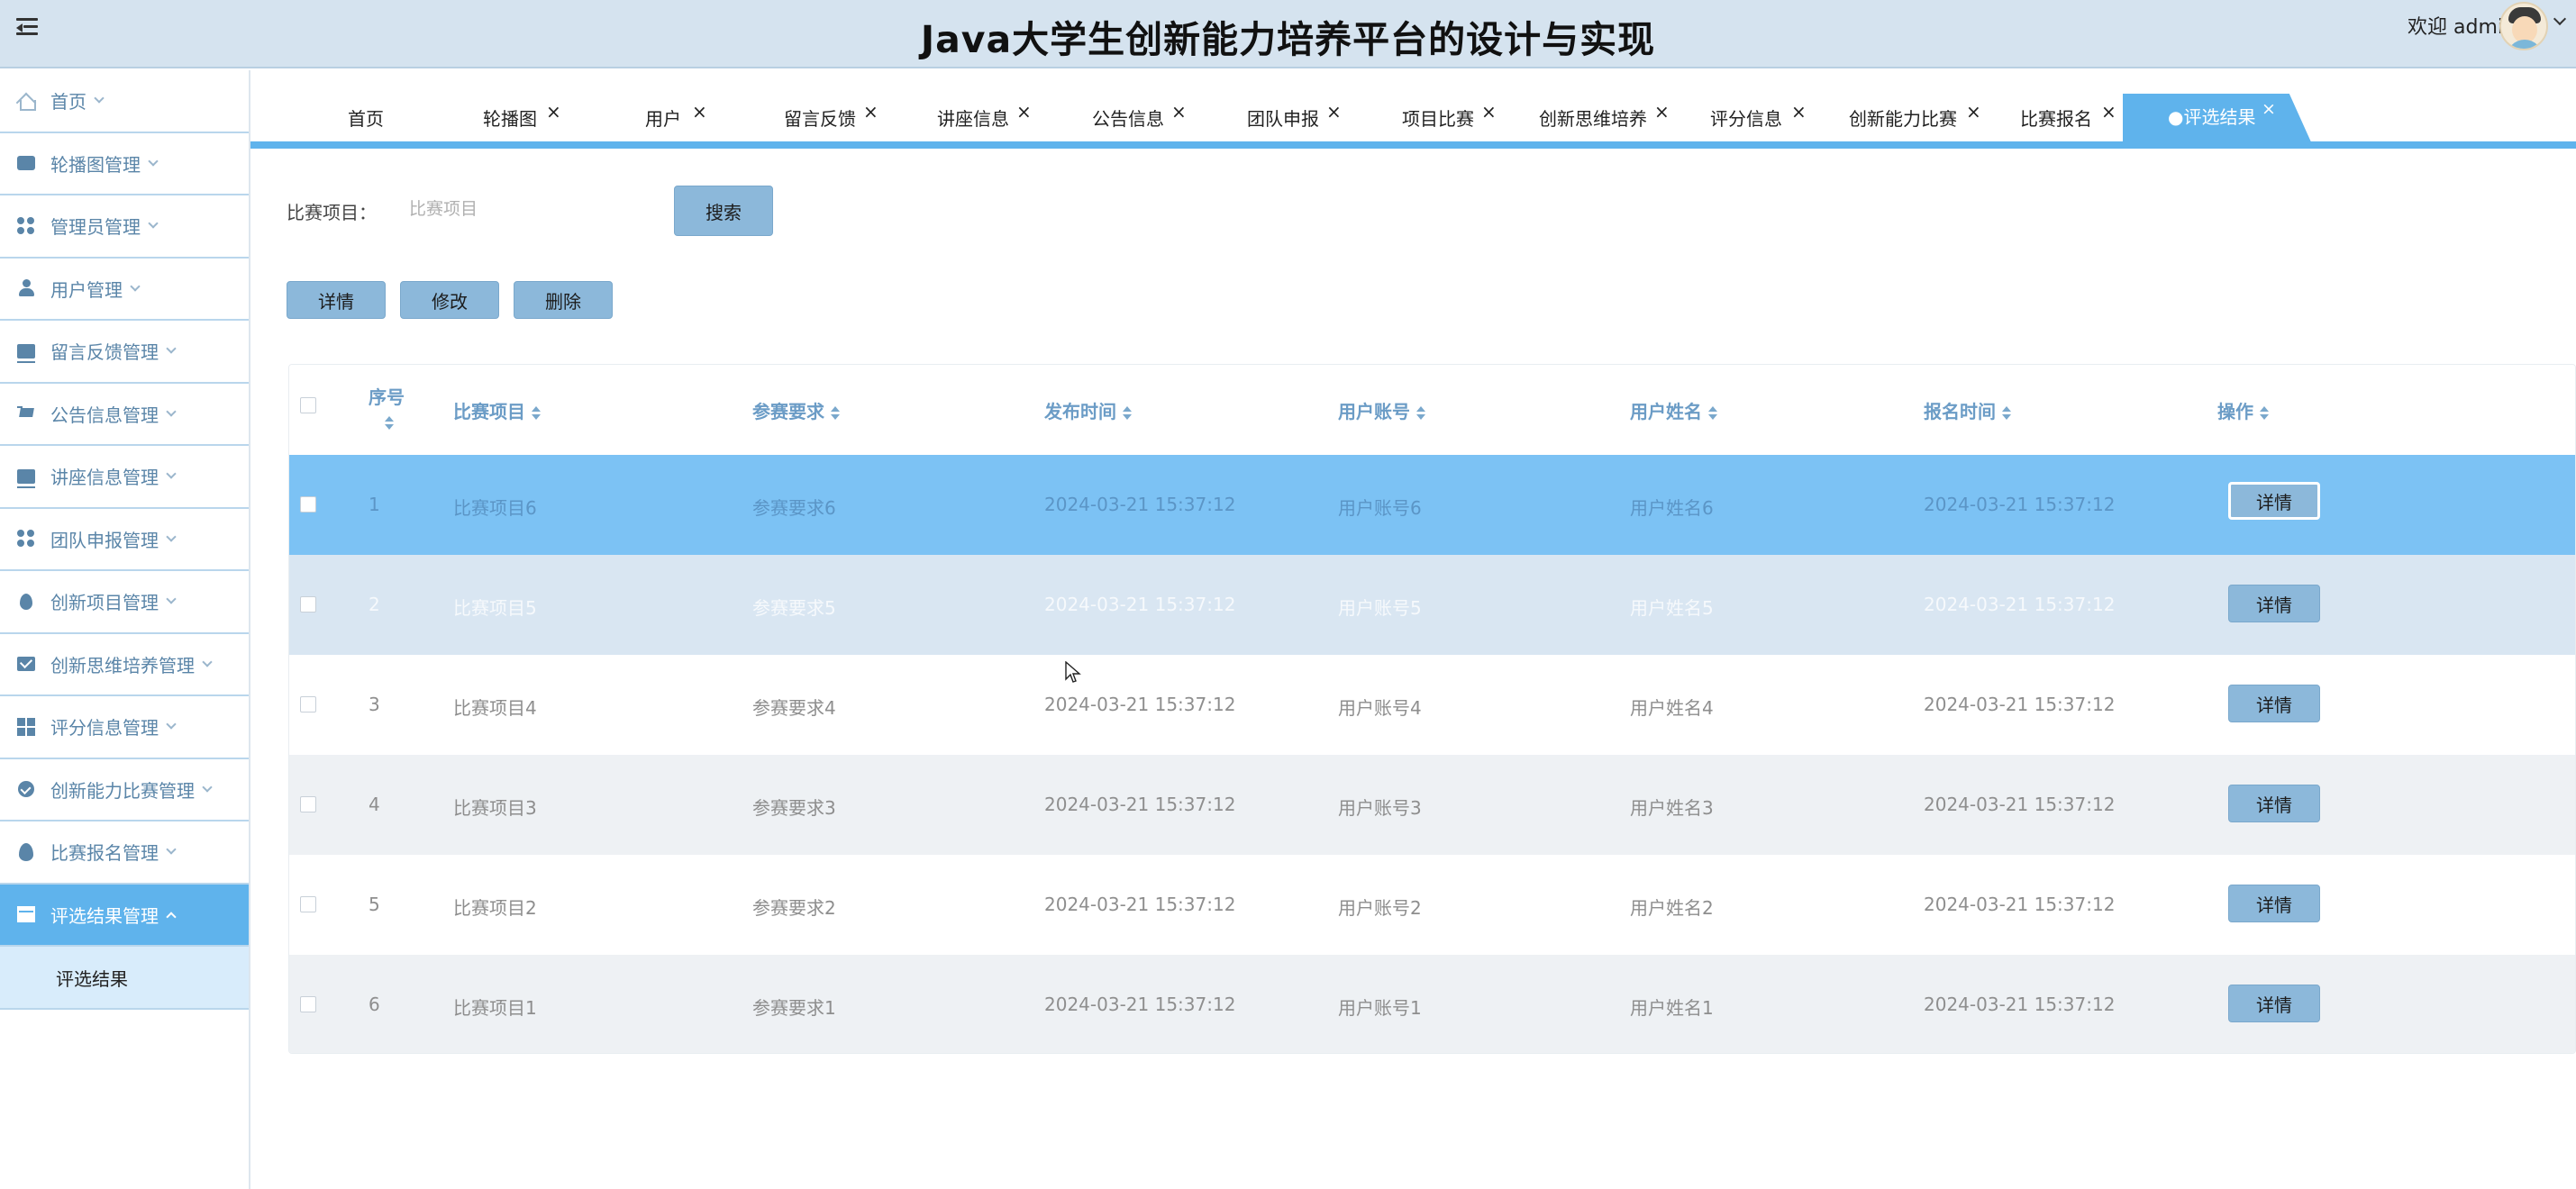 The height and width of the screenshot is (1189, 2576). Describe the element at coordinates (124, 916) in the screenshot. I see `sidebar-item-result: 评选结果管理` at that location.